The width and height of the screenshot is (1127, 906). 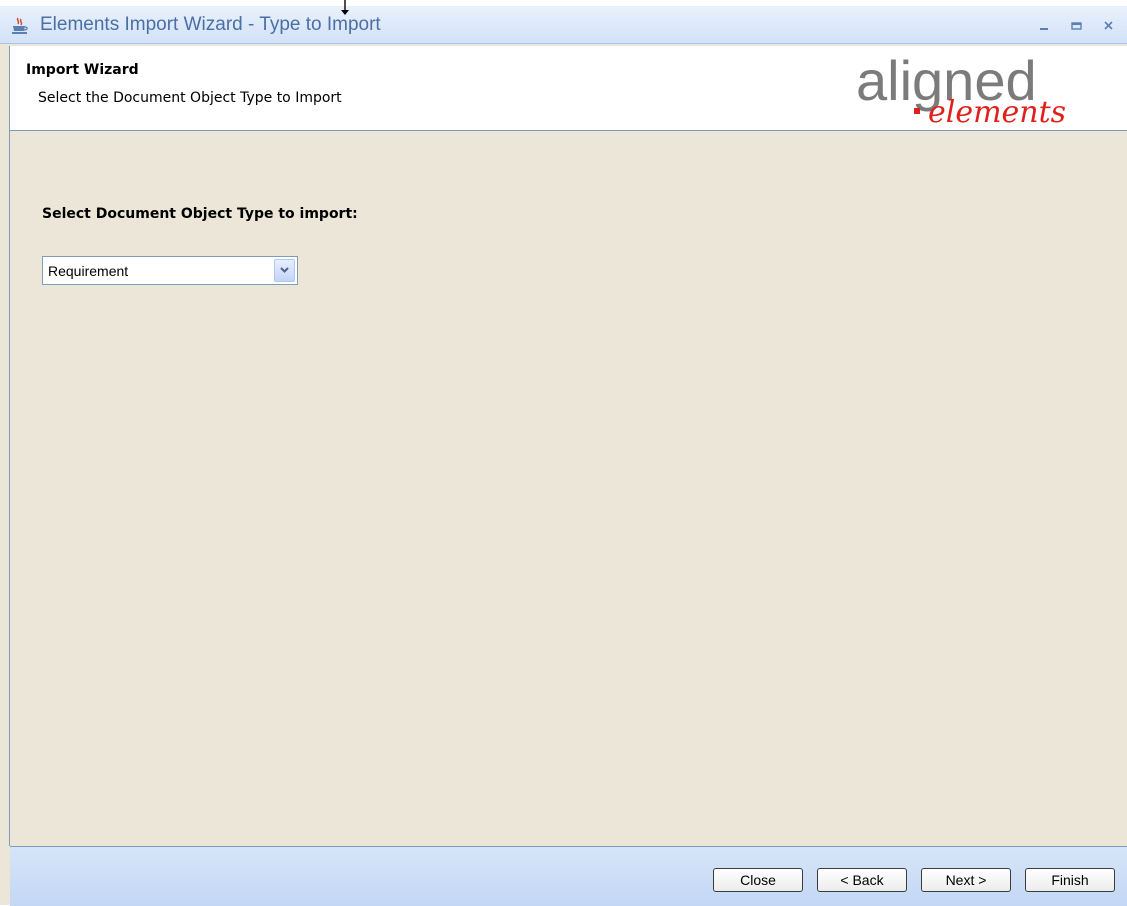 What do you see at coordinates (1110, 25) in the screenshot?
I see `close-icon` at bounding box center [1110, 25].